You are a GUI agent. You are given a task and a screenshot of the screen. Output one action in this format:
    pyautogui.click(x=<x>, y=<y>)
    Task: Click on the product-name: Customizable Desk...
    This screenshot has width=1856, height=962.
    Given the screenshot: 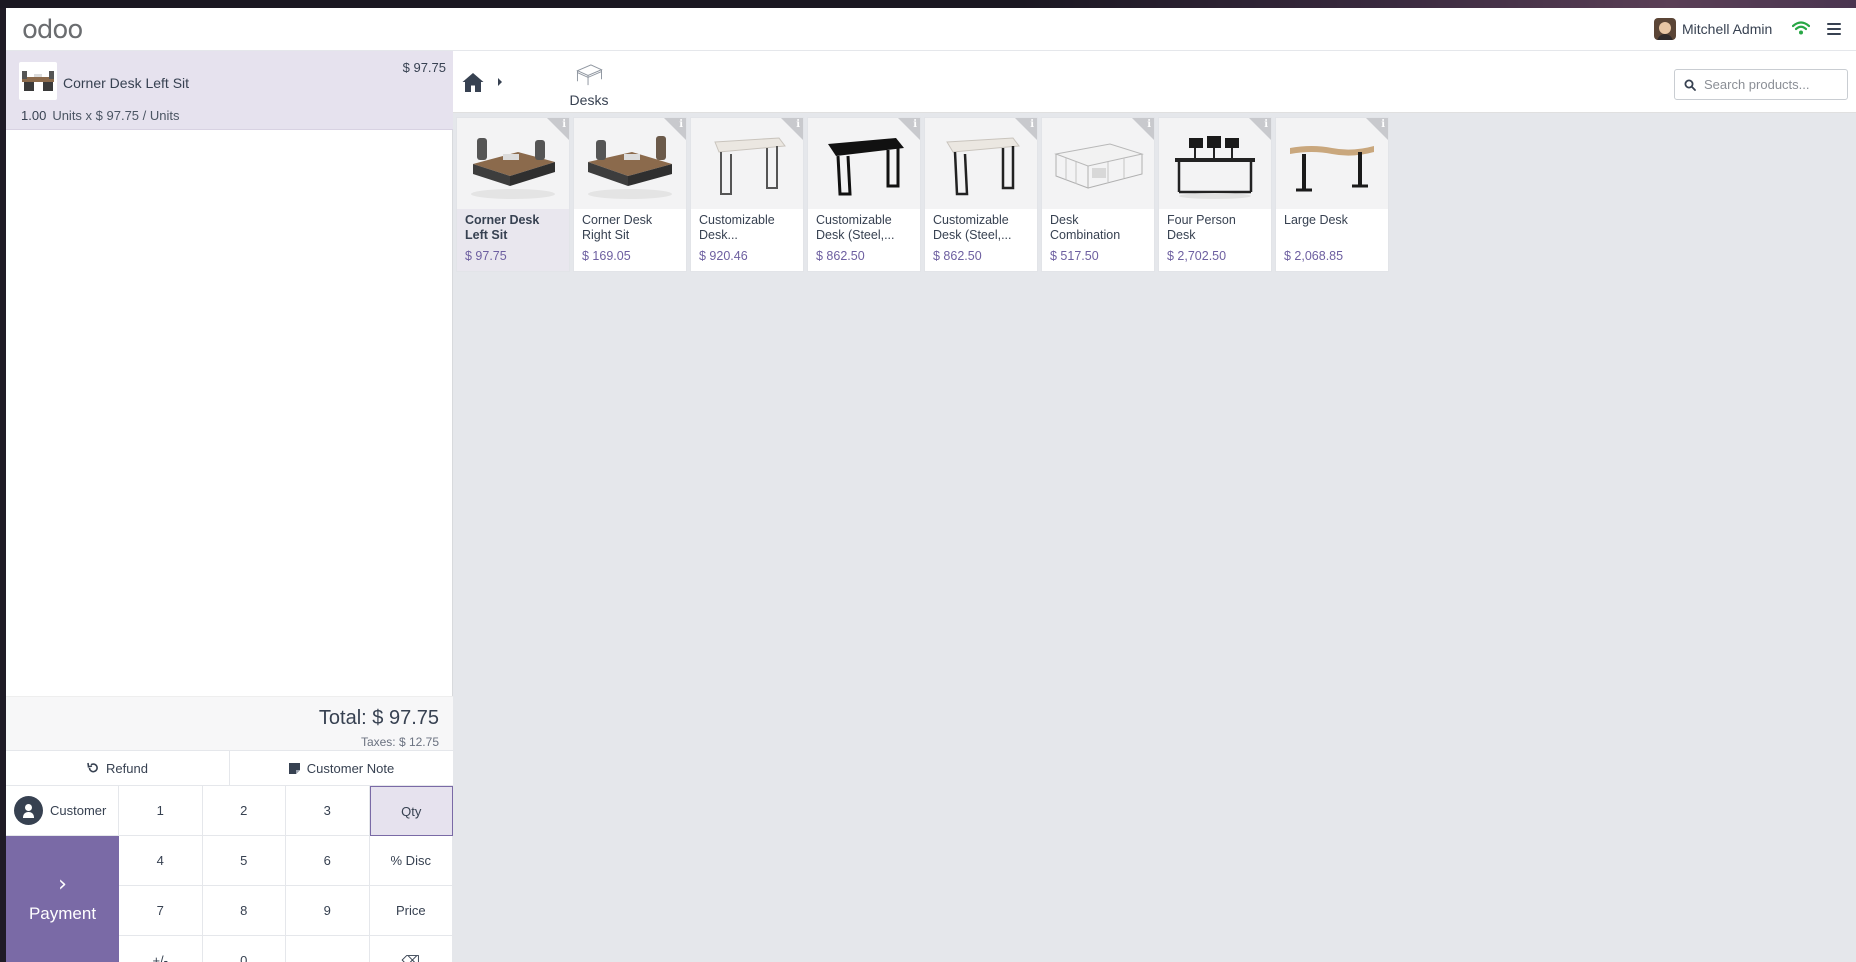 What is the action you would take?
    pyautogui.click(x=737, y=227)
    